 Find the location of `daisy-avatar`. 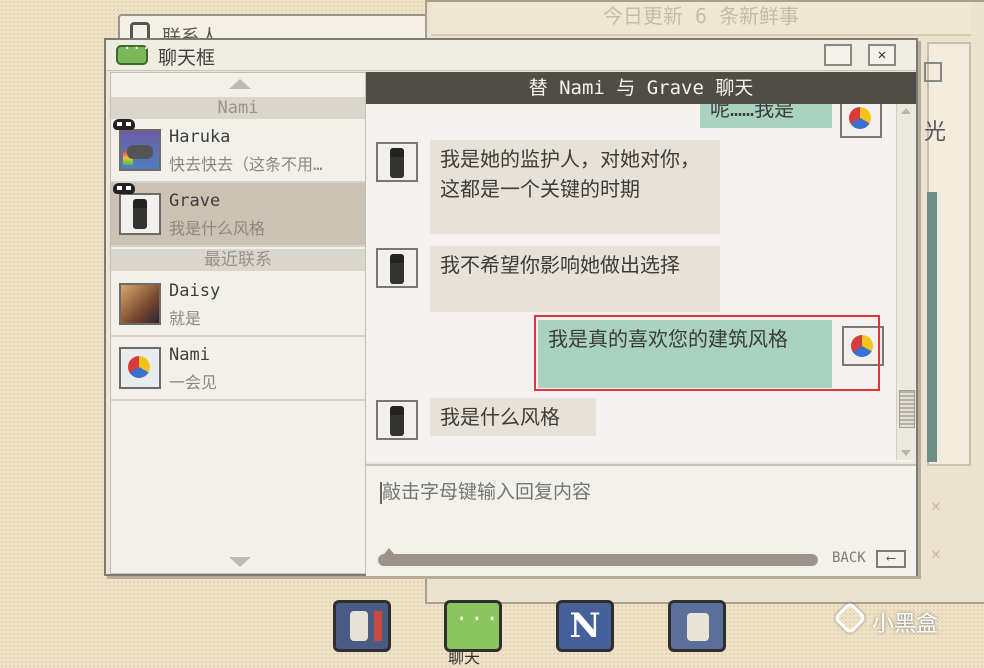

daisy-avatar is located at coordinates (140, 304).